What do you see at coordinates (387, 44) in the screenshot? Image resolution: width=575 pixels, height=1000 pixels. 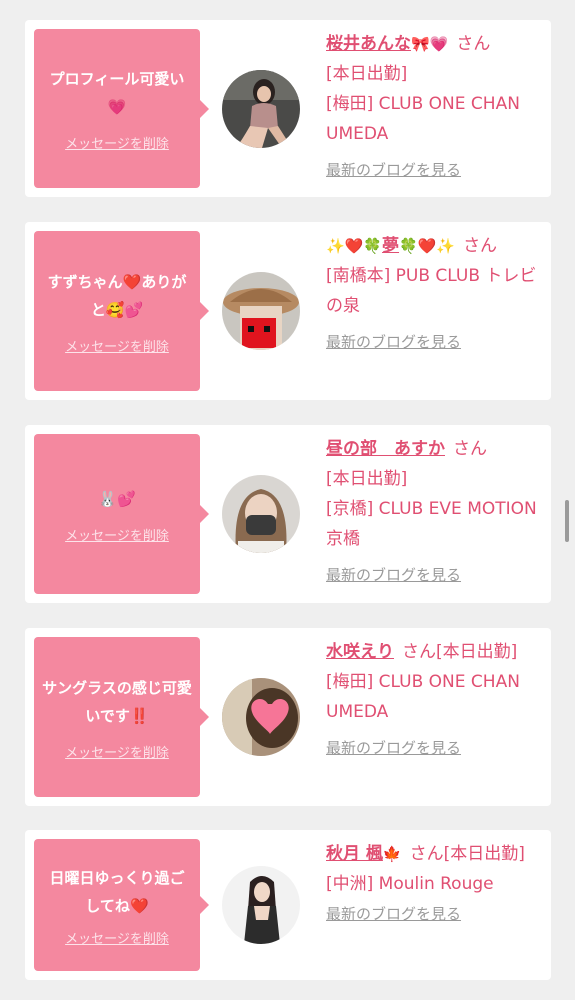 I see `cast-name-link: 桜井あんな🎀💗` at bounding box center [387, 44].